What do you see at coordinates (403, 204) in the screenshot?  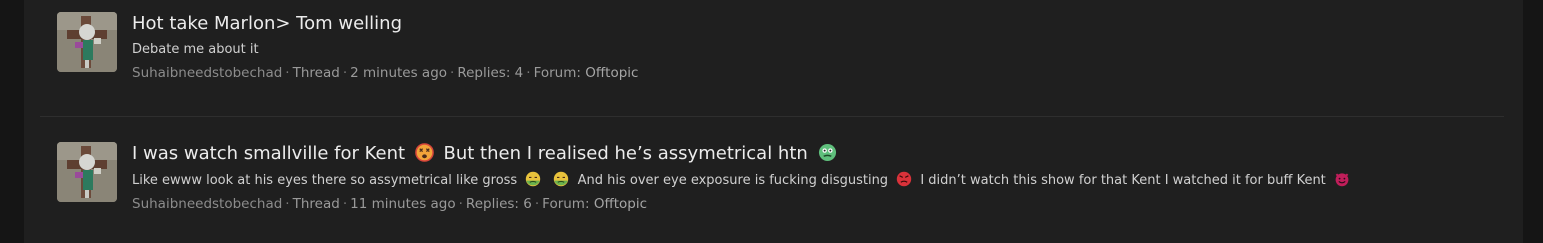 I see `timestamp: 11 minutes ago` at bounding box center [403, 204].